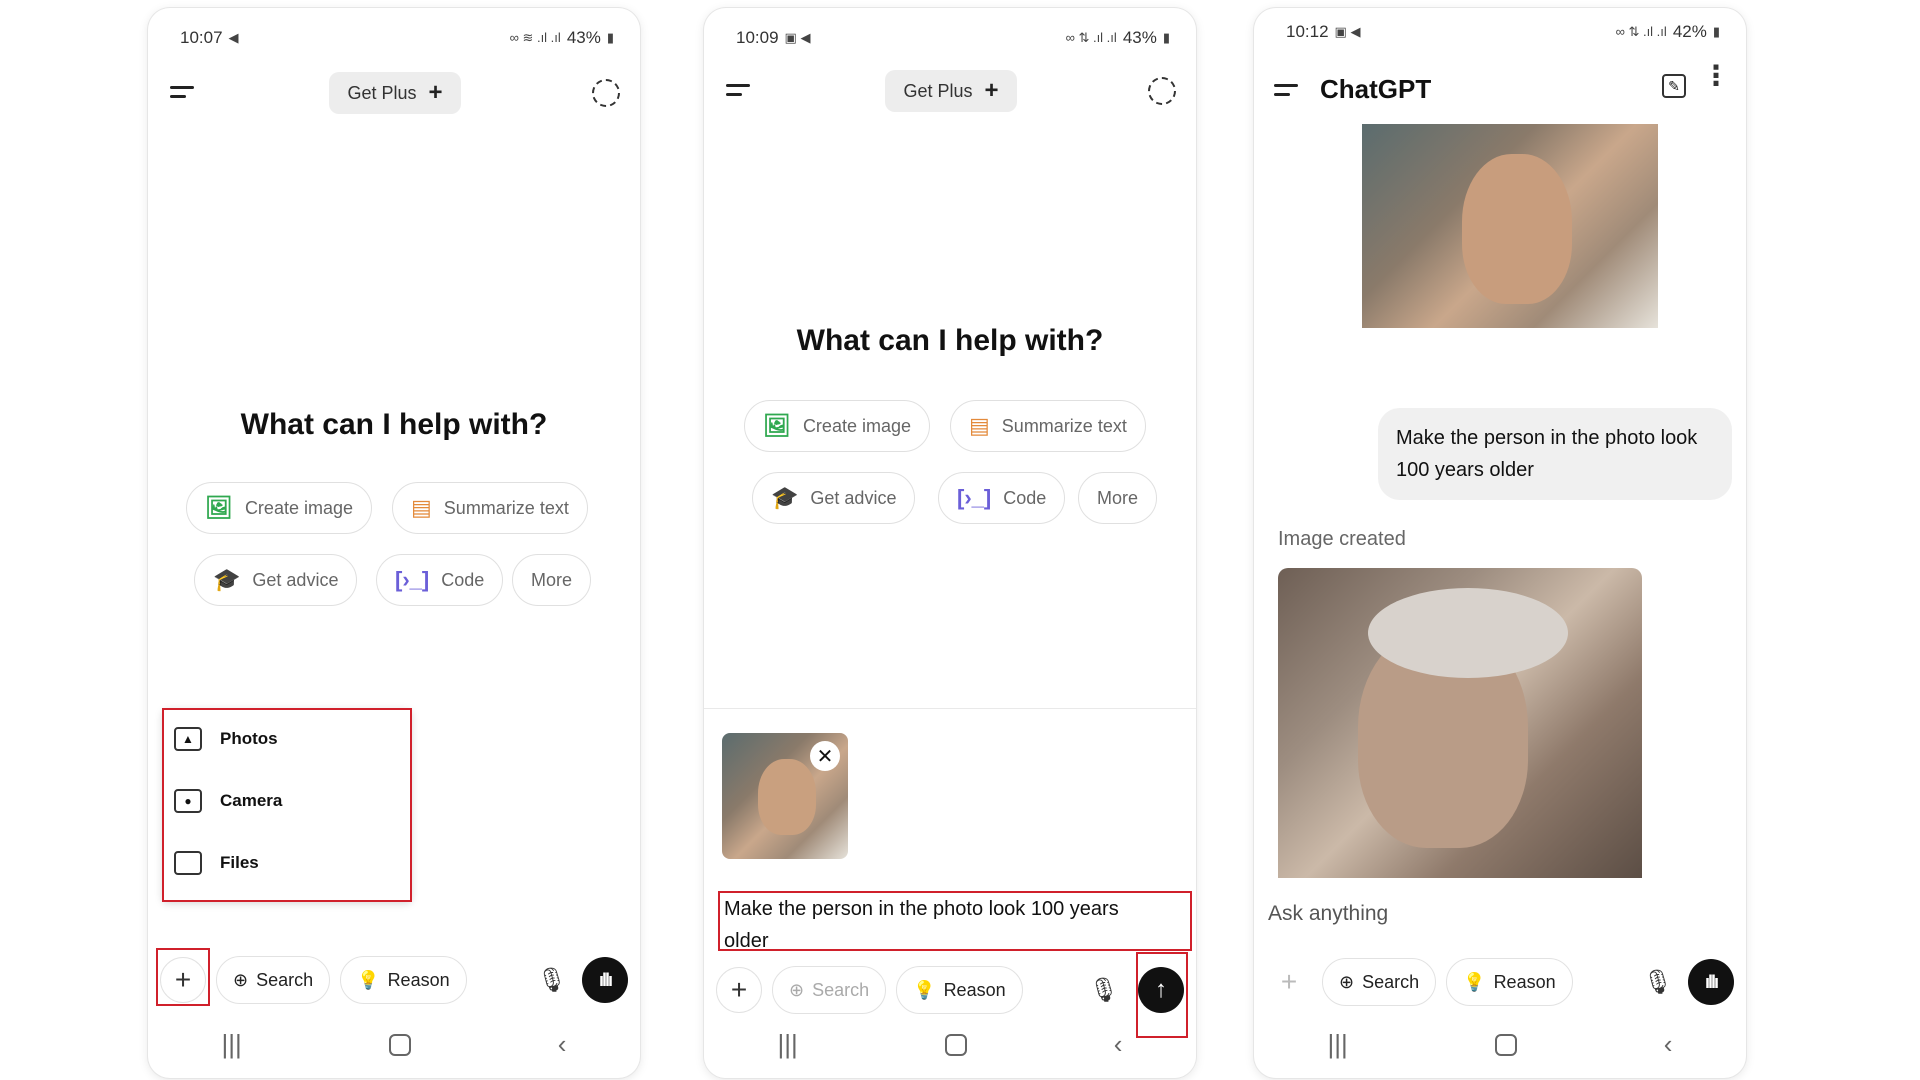 The image size is (1920, 1080). I want to click on chip-label: Get advice, so click(853, 497).